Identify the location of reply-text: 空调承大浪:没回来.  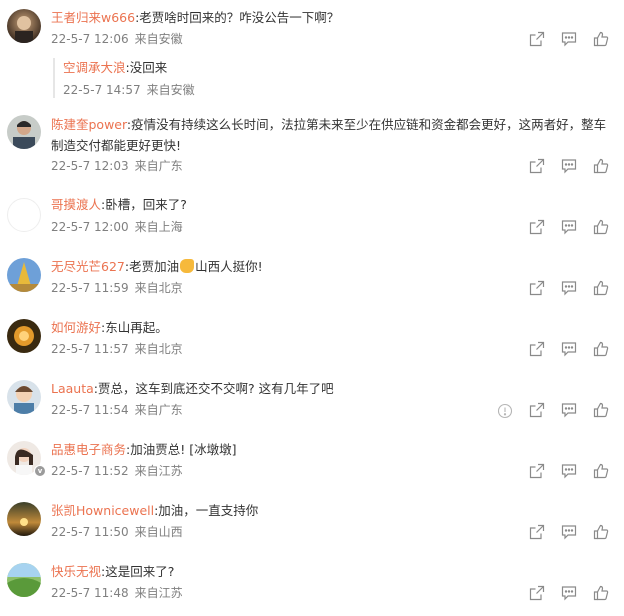
(129, 68).